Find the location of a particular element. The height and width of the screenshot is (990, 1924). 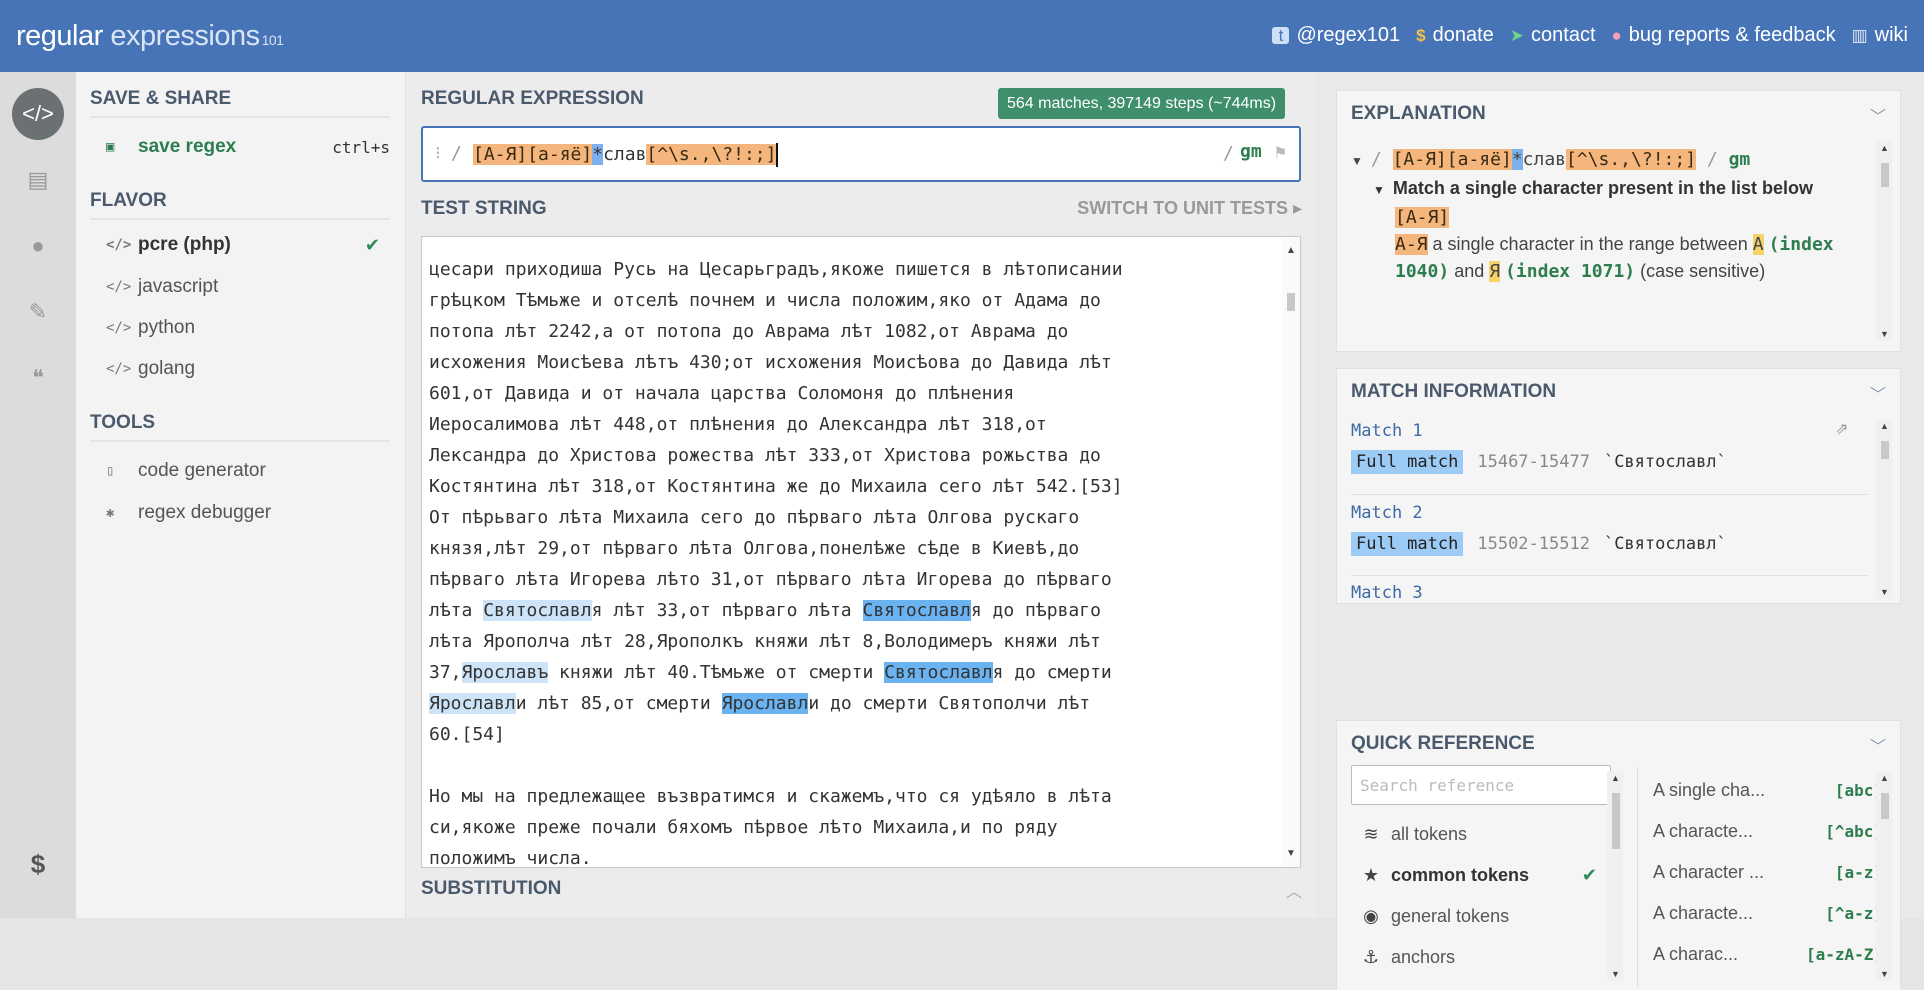

chat-button: ❝ is located at coordinates (38, 378).